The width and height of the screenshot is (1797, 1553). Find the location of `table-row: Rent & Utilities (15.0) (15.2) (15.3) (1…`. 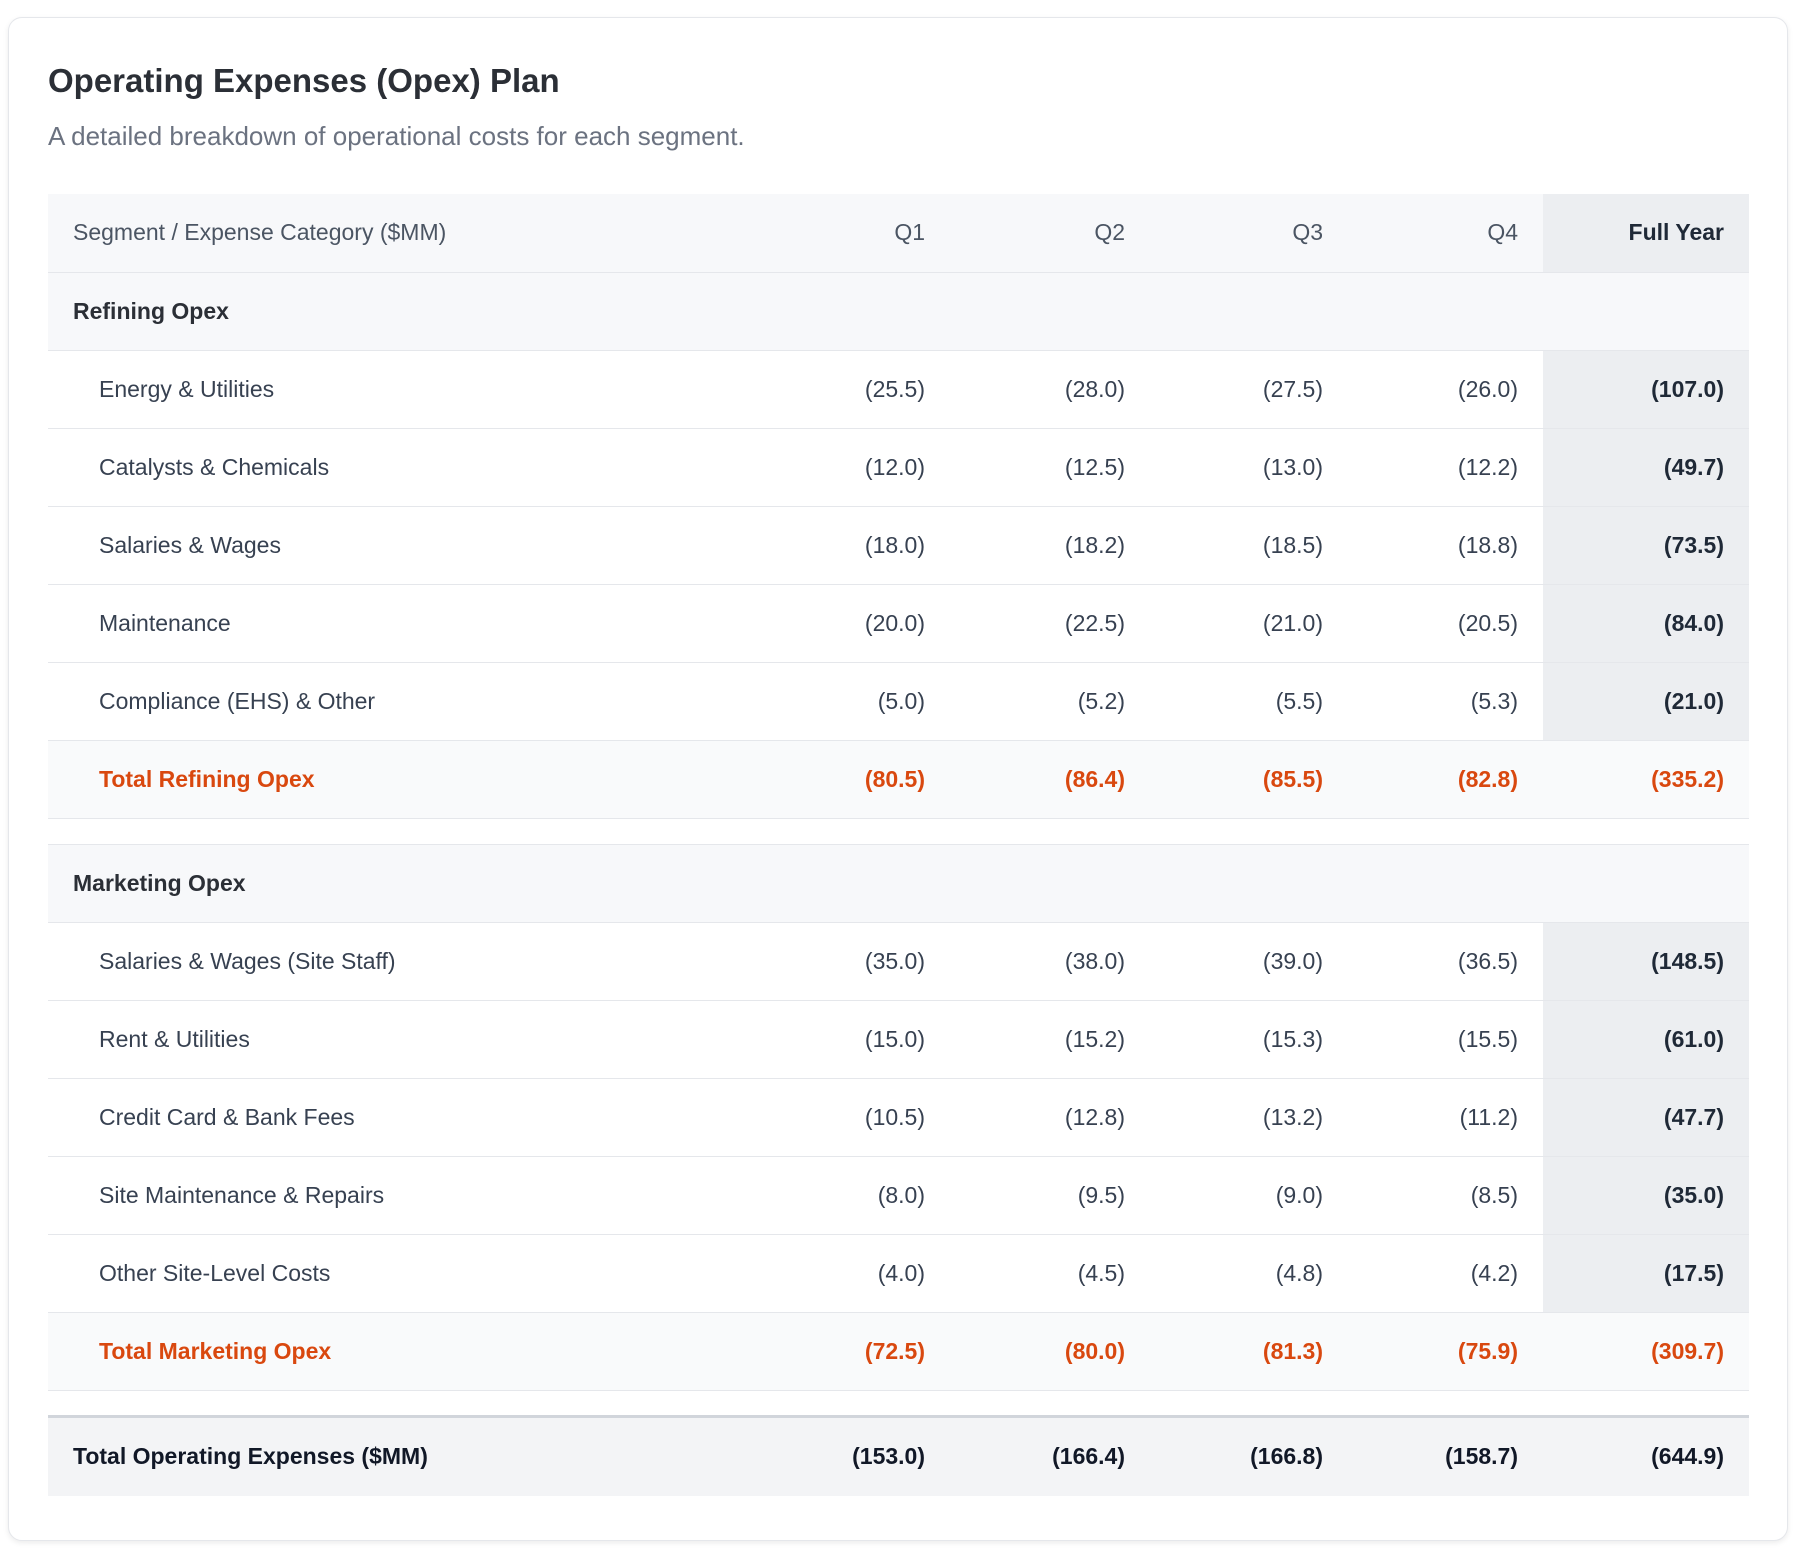

table-row: Rent & Utilities (15.0) (15.2) (15.3) (1… is located at coordinates (898, 1039).